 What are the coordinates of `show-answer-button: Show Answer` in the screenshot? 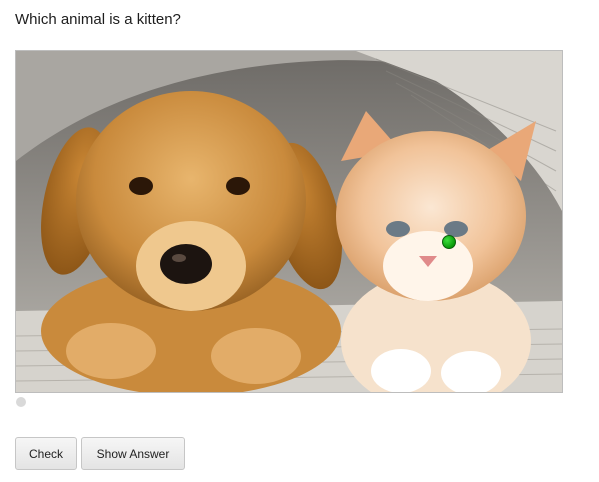 It's located at (133, 453).